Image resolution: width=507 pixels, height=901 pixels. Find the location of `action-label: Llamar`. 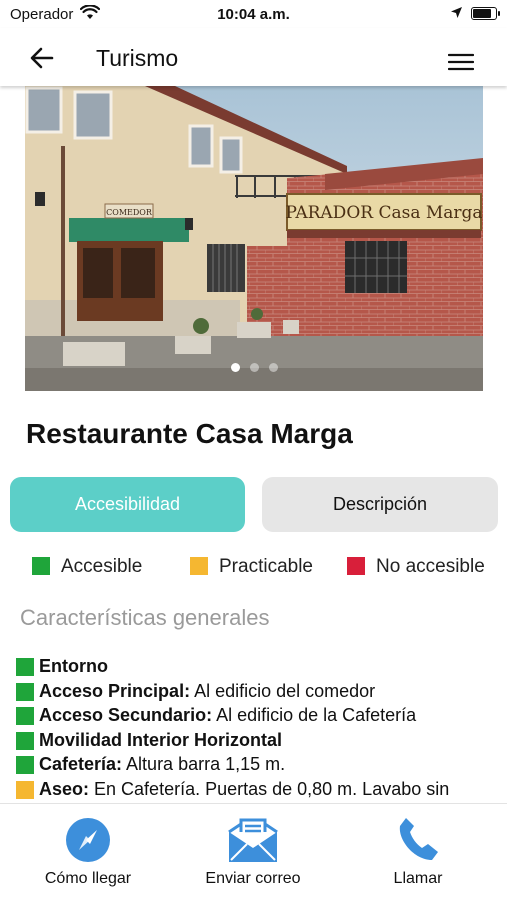

action-label: Llamar is located at coordinates (418, 878).